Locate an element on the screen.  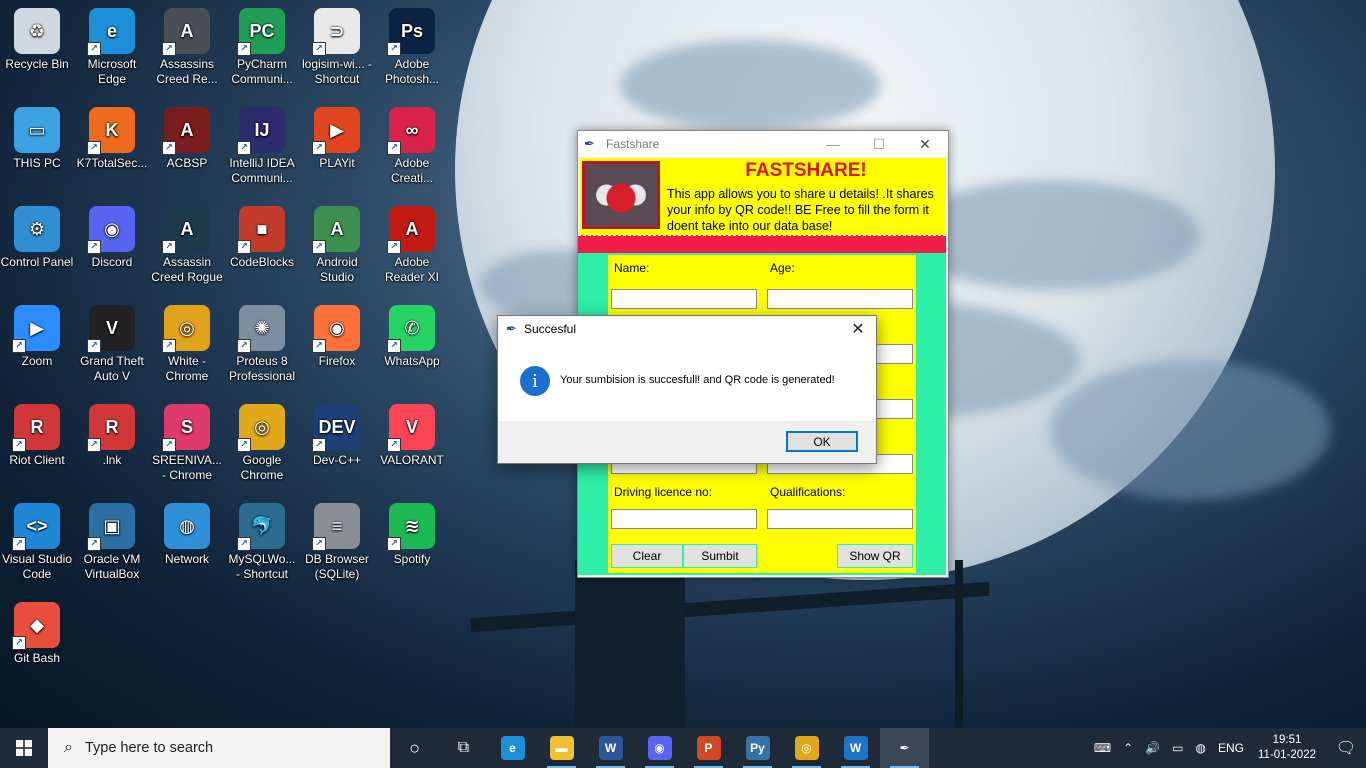
show-qr-button: Show QR is located at coordinates (875, 556).